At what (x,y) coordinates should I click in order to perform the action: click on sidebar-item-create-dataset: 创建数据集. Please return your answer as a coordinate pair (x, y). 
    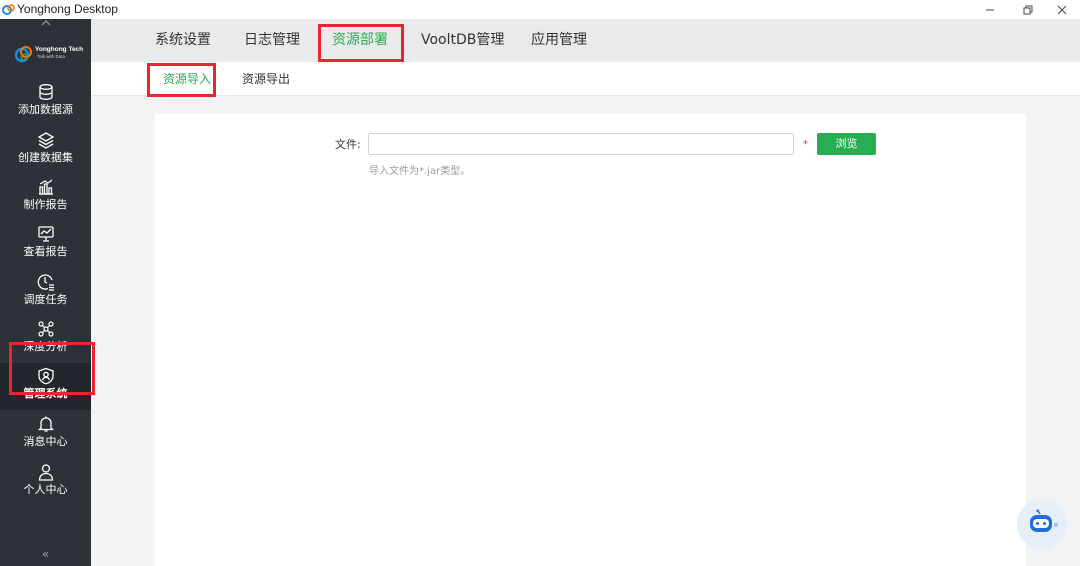
    Looking at the image, I should click on (45, 150).